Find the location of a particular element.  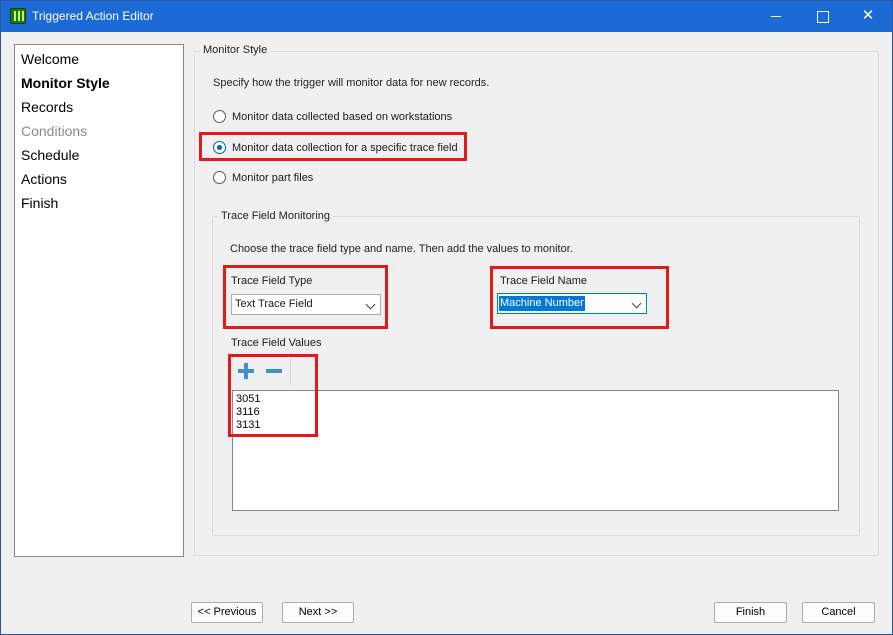

monitor-style-caption: Monitor Style is located at coordinates (235, 50).